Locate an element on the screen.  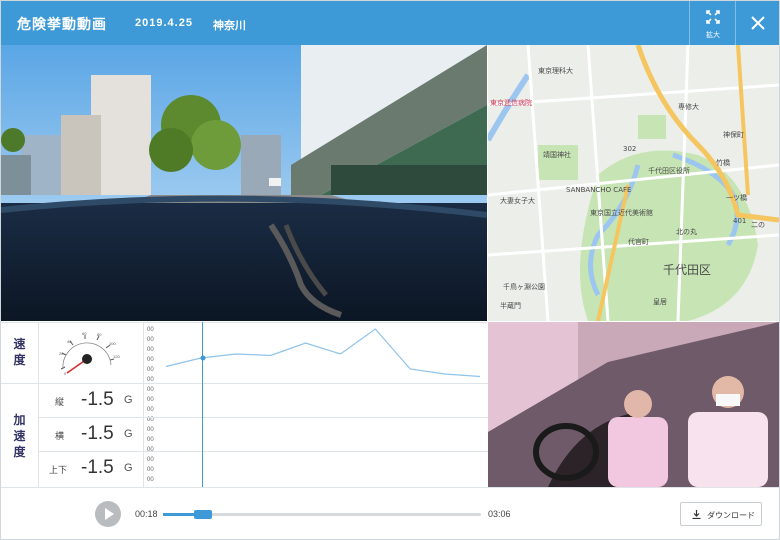
gauge-tick-label: 100 is located at coordinates (112, 343).